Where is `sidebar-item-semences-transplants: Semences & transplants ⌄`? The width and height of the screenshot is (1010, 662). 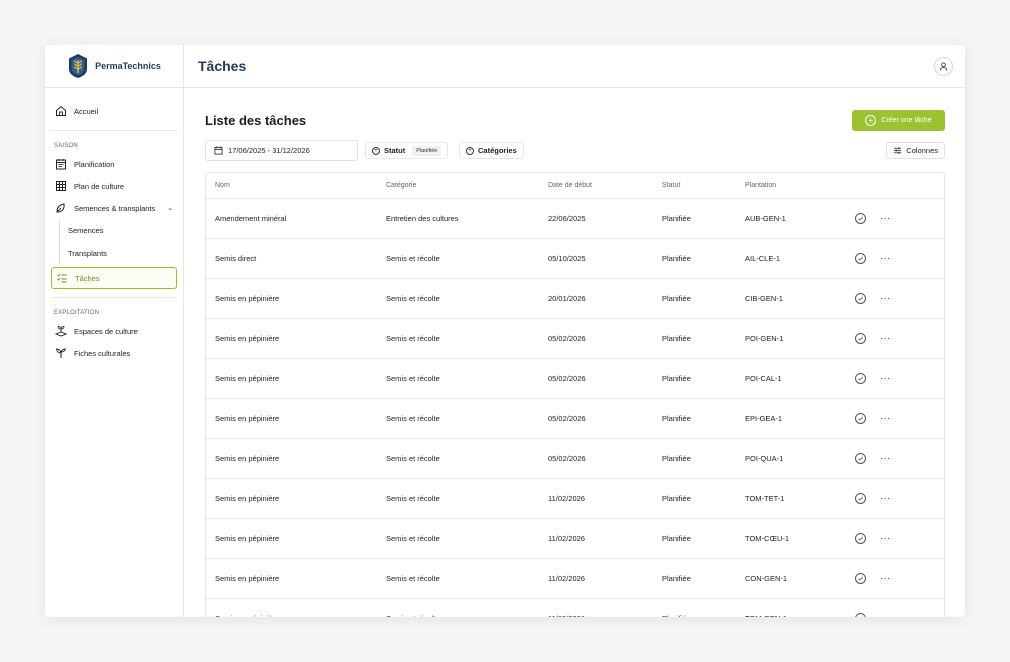
sidebar-item-semences-transplants: Semences & transplants ⌄ is located at coordinates (114, 208).